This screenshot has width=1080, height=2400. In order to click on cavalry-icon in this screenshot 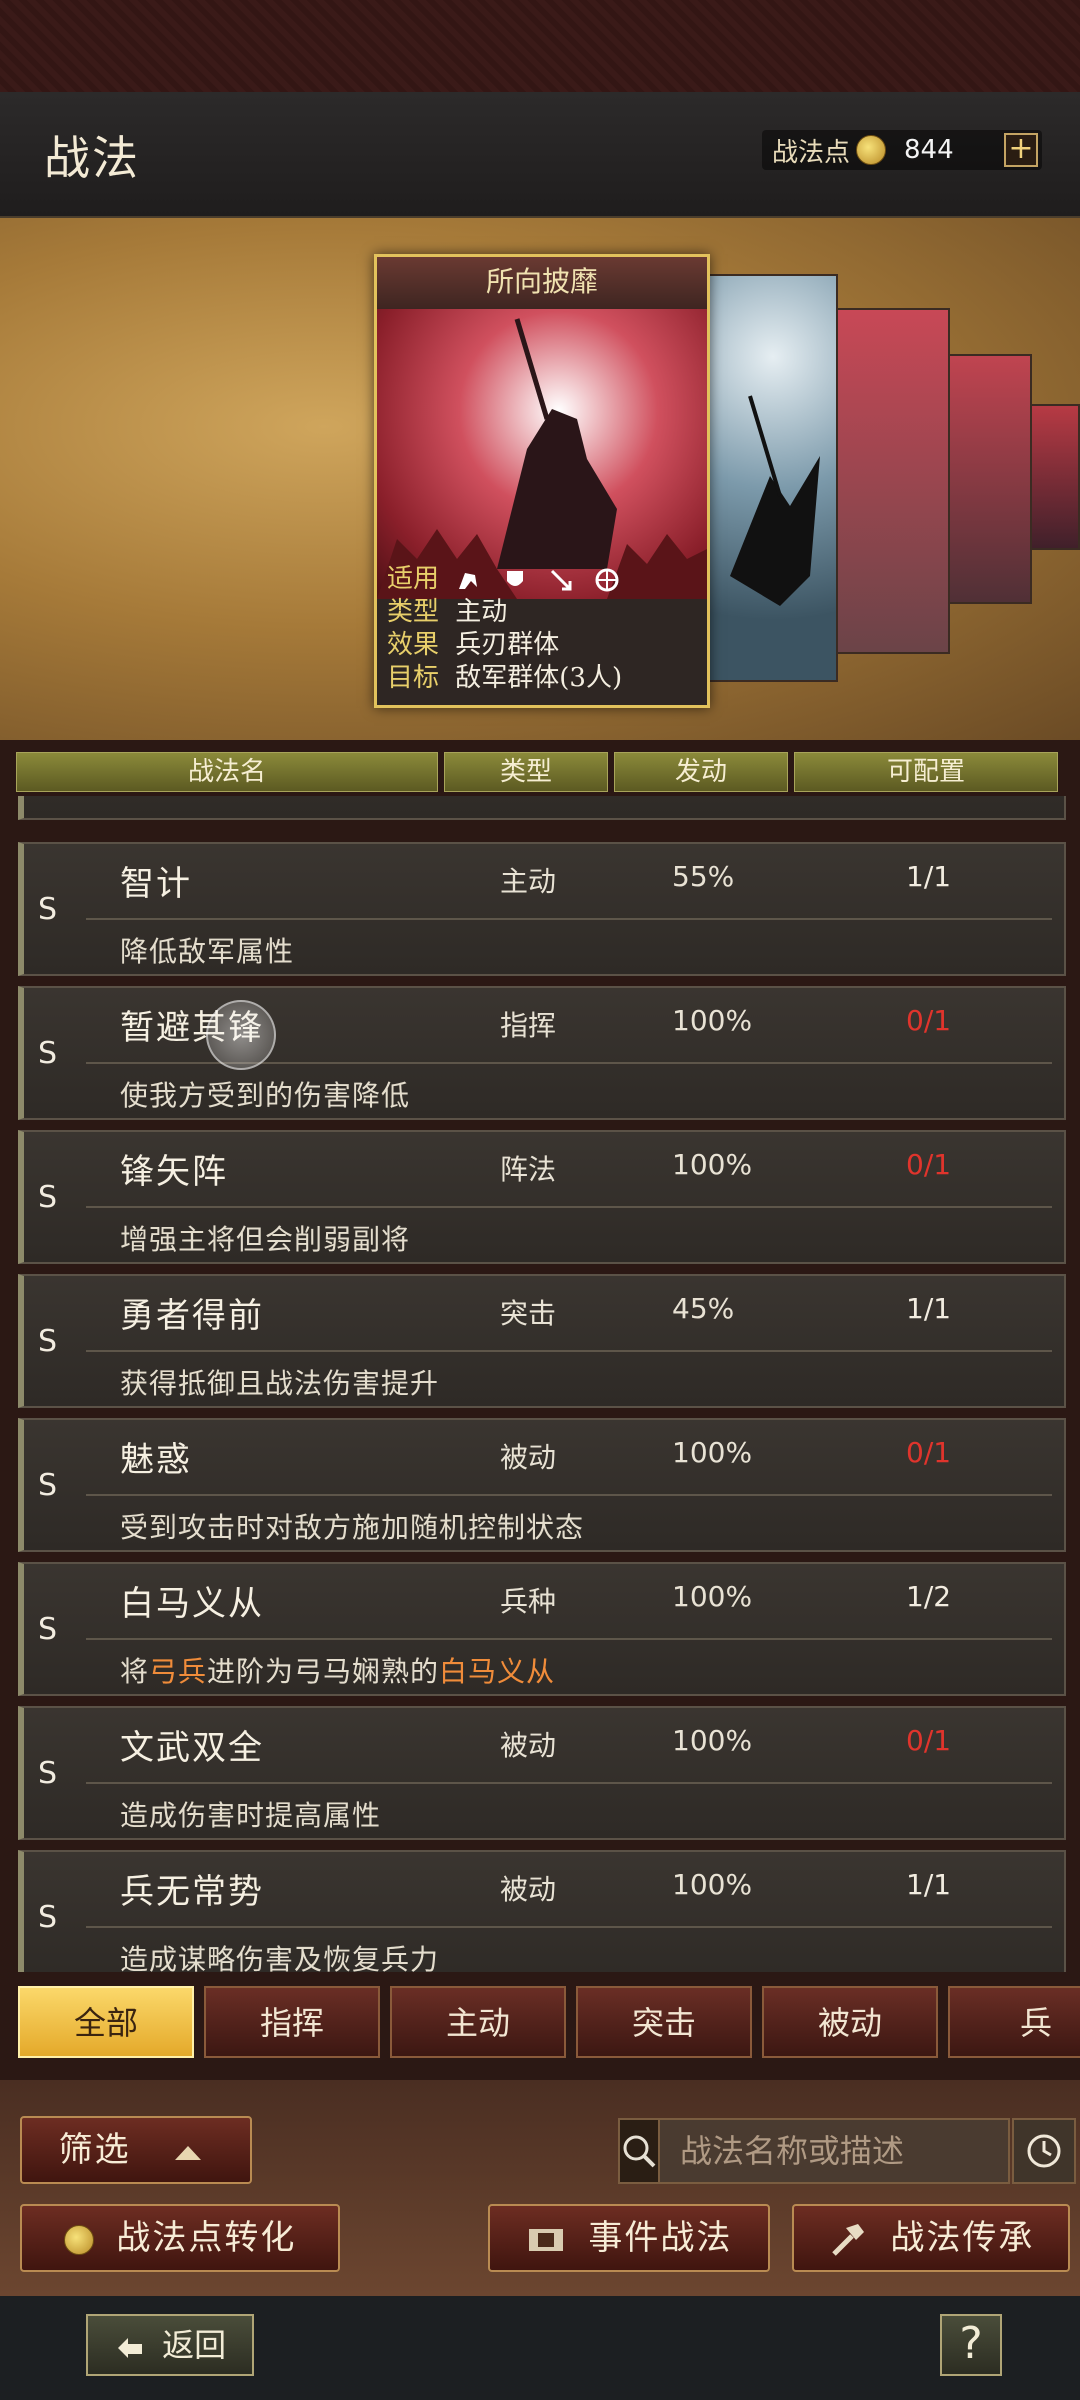, I will do `click(468, 581)`.